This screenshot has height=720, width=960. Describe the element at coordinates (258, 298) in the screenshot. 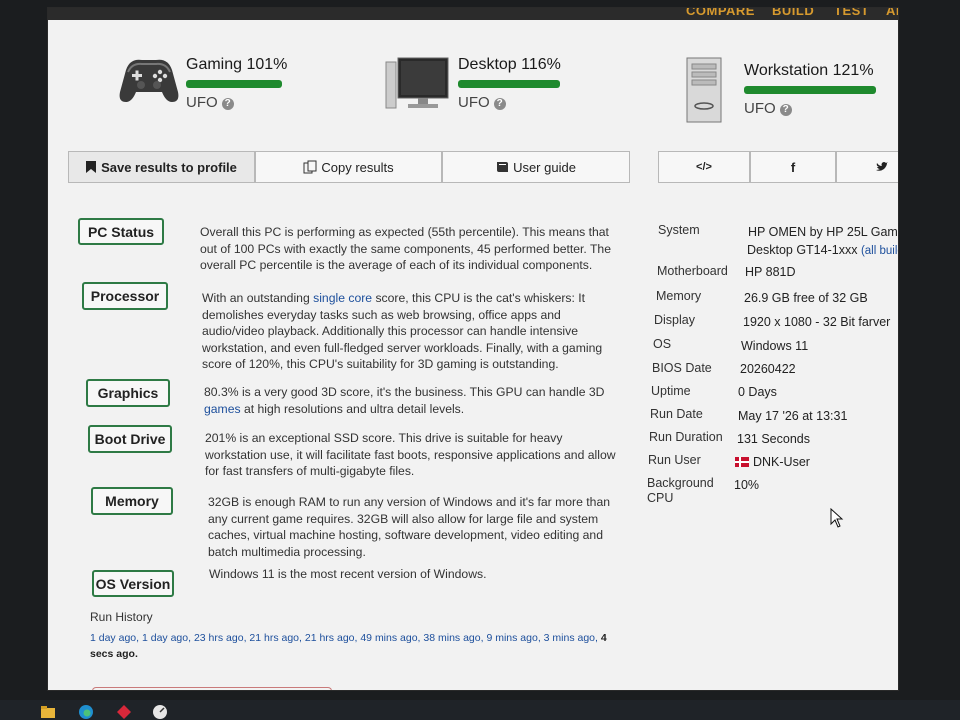

I see `processor-text-a: With an outstanding` at that location.